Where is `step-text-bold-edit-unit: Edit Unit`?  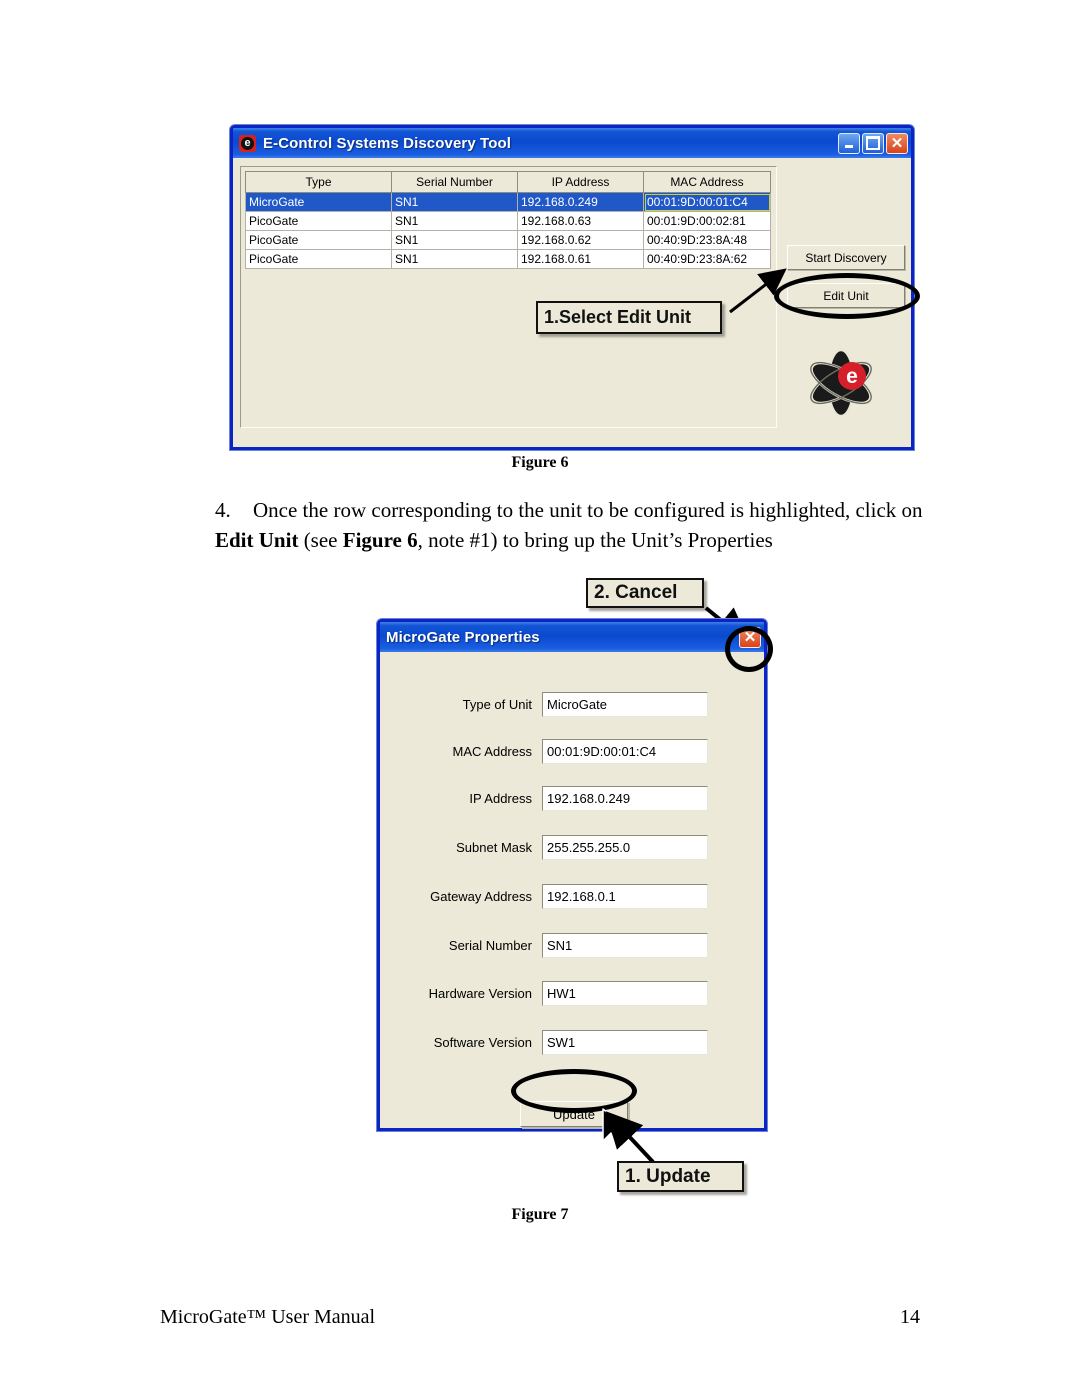
step-text-bold-edit-unit: Edit Unit is located at coordinates (257, 539).